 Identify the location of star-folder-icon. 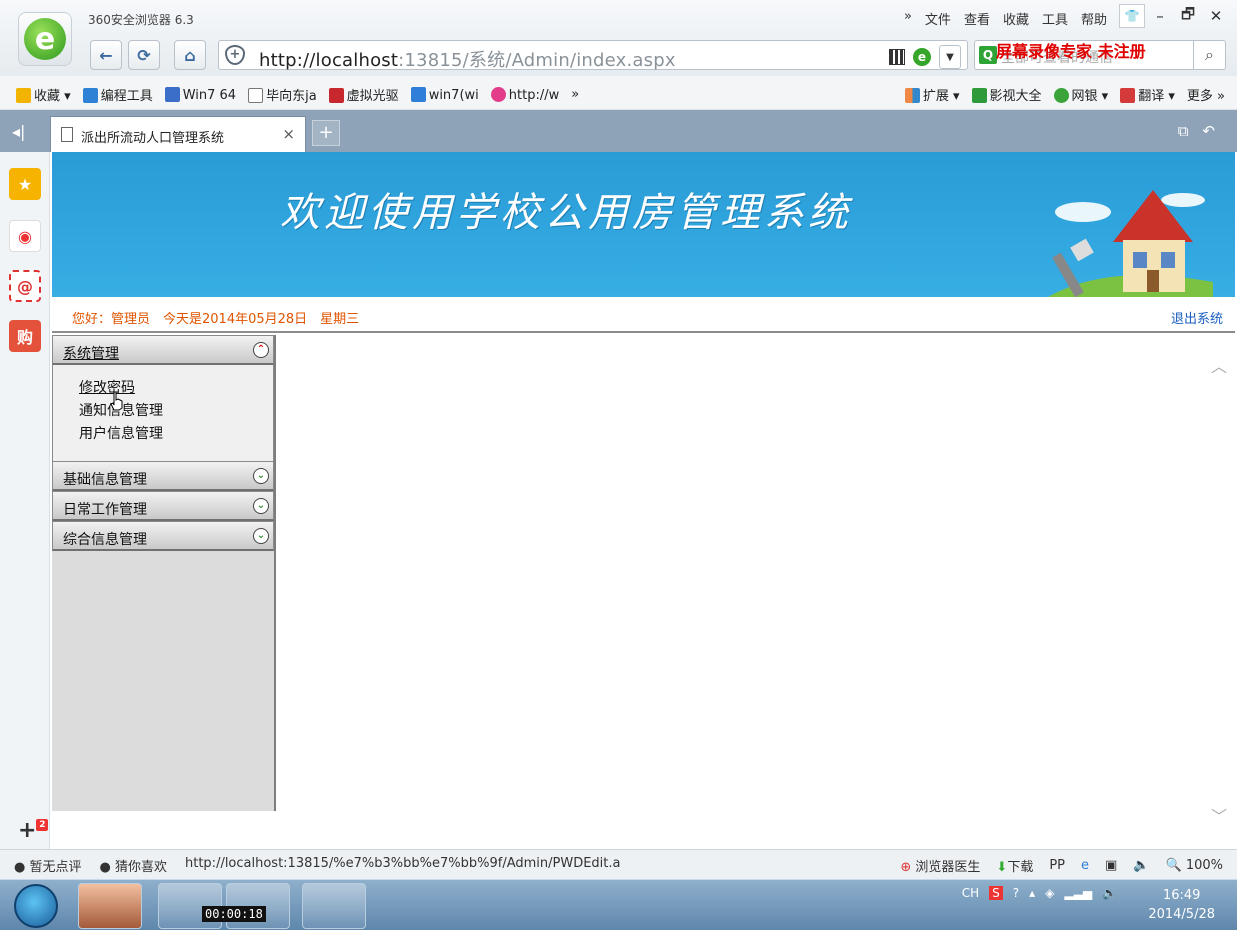
(23, 95).